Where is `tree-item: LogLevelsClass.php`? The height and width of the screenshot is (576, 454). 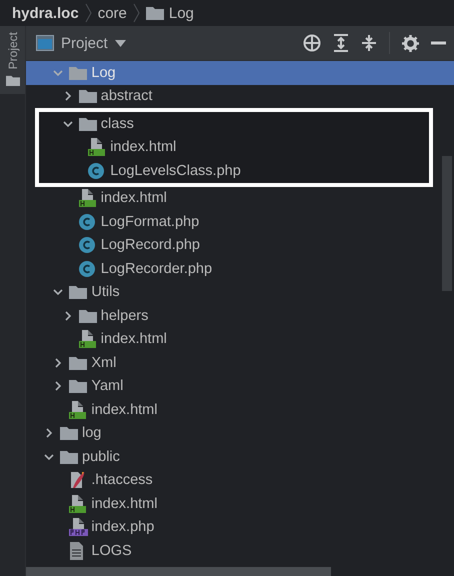
tree-item: LogLevelsClass.php is located at coordinates (234, 170).